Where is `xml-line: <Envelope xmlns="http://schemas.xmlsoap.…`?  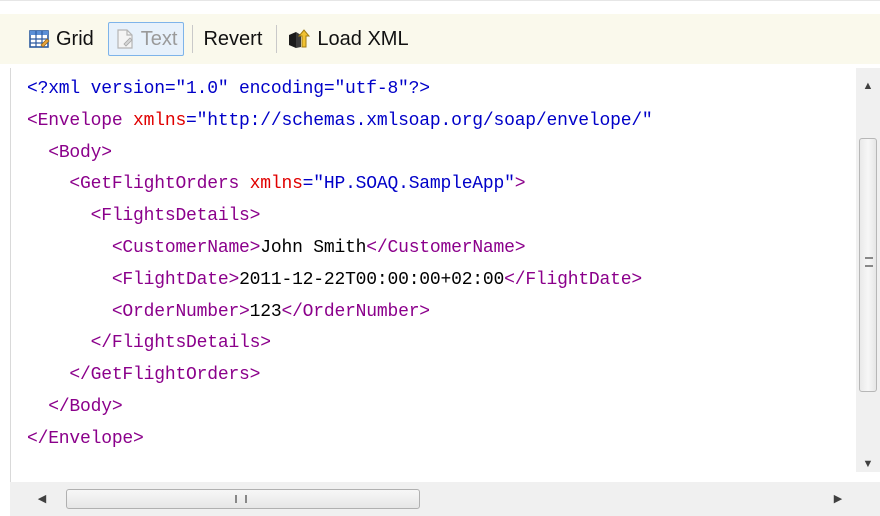 xml-line: <Envelope xmlns="http://schemas.xmlsoap.… is located at coordinates (340, 122).